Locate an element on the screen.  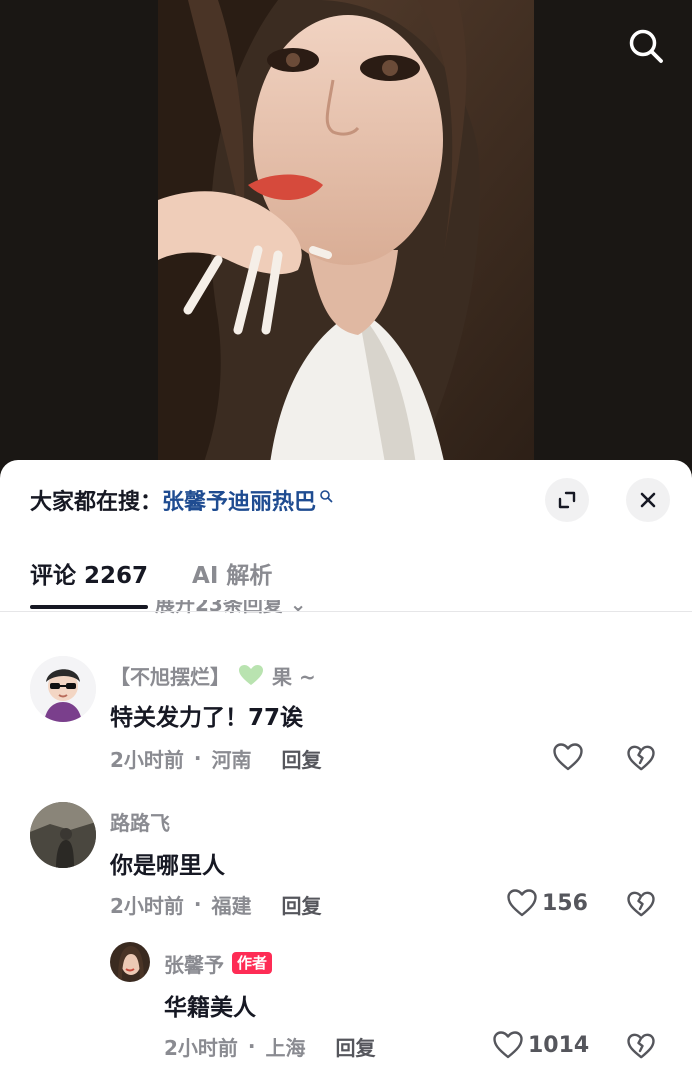
close-icon is located at coordinates (648, 500).